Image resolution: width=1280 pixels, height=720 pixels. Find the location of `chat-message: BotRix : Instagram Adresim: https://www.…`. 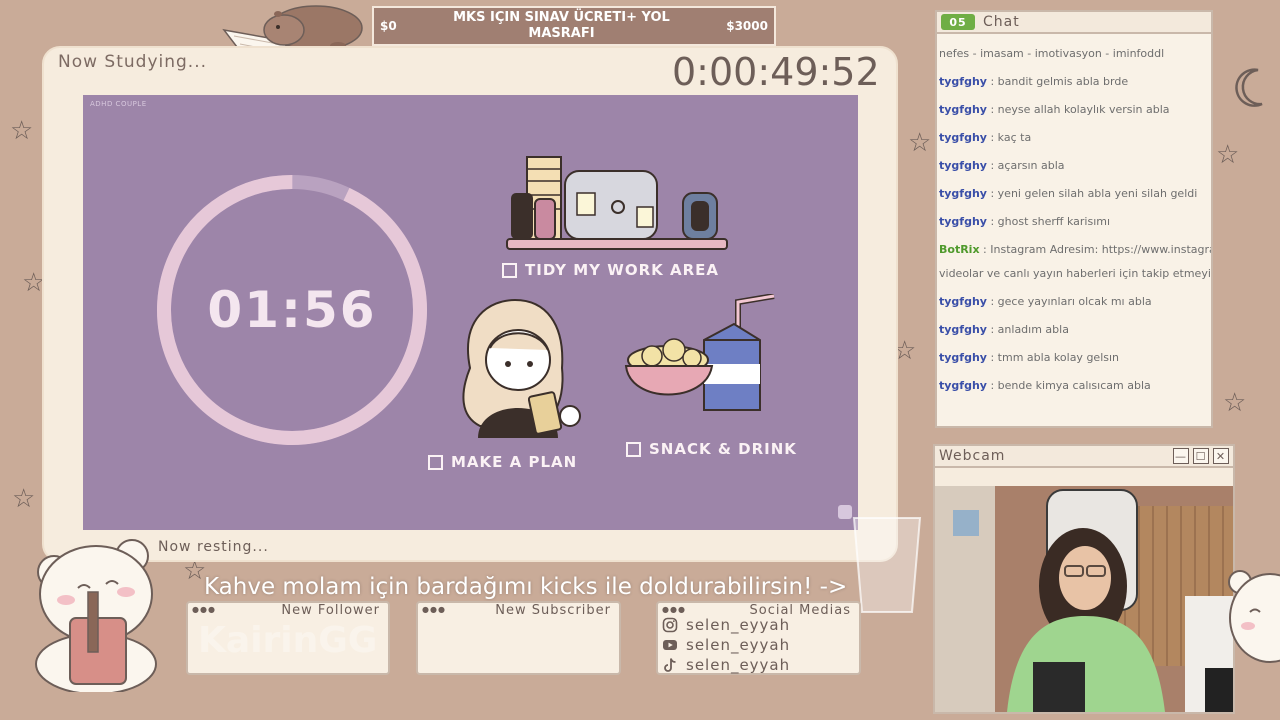

chat-message: BotRix : Instagram Adresim: https://www.… is located at coordinates (1075, 250).